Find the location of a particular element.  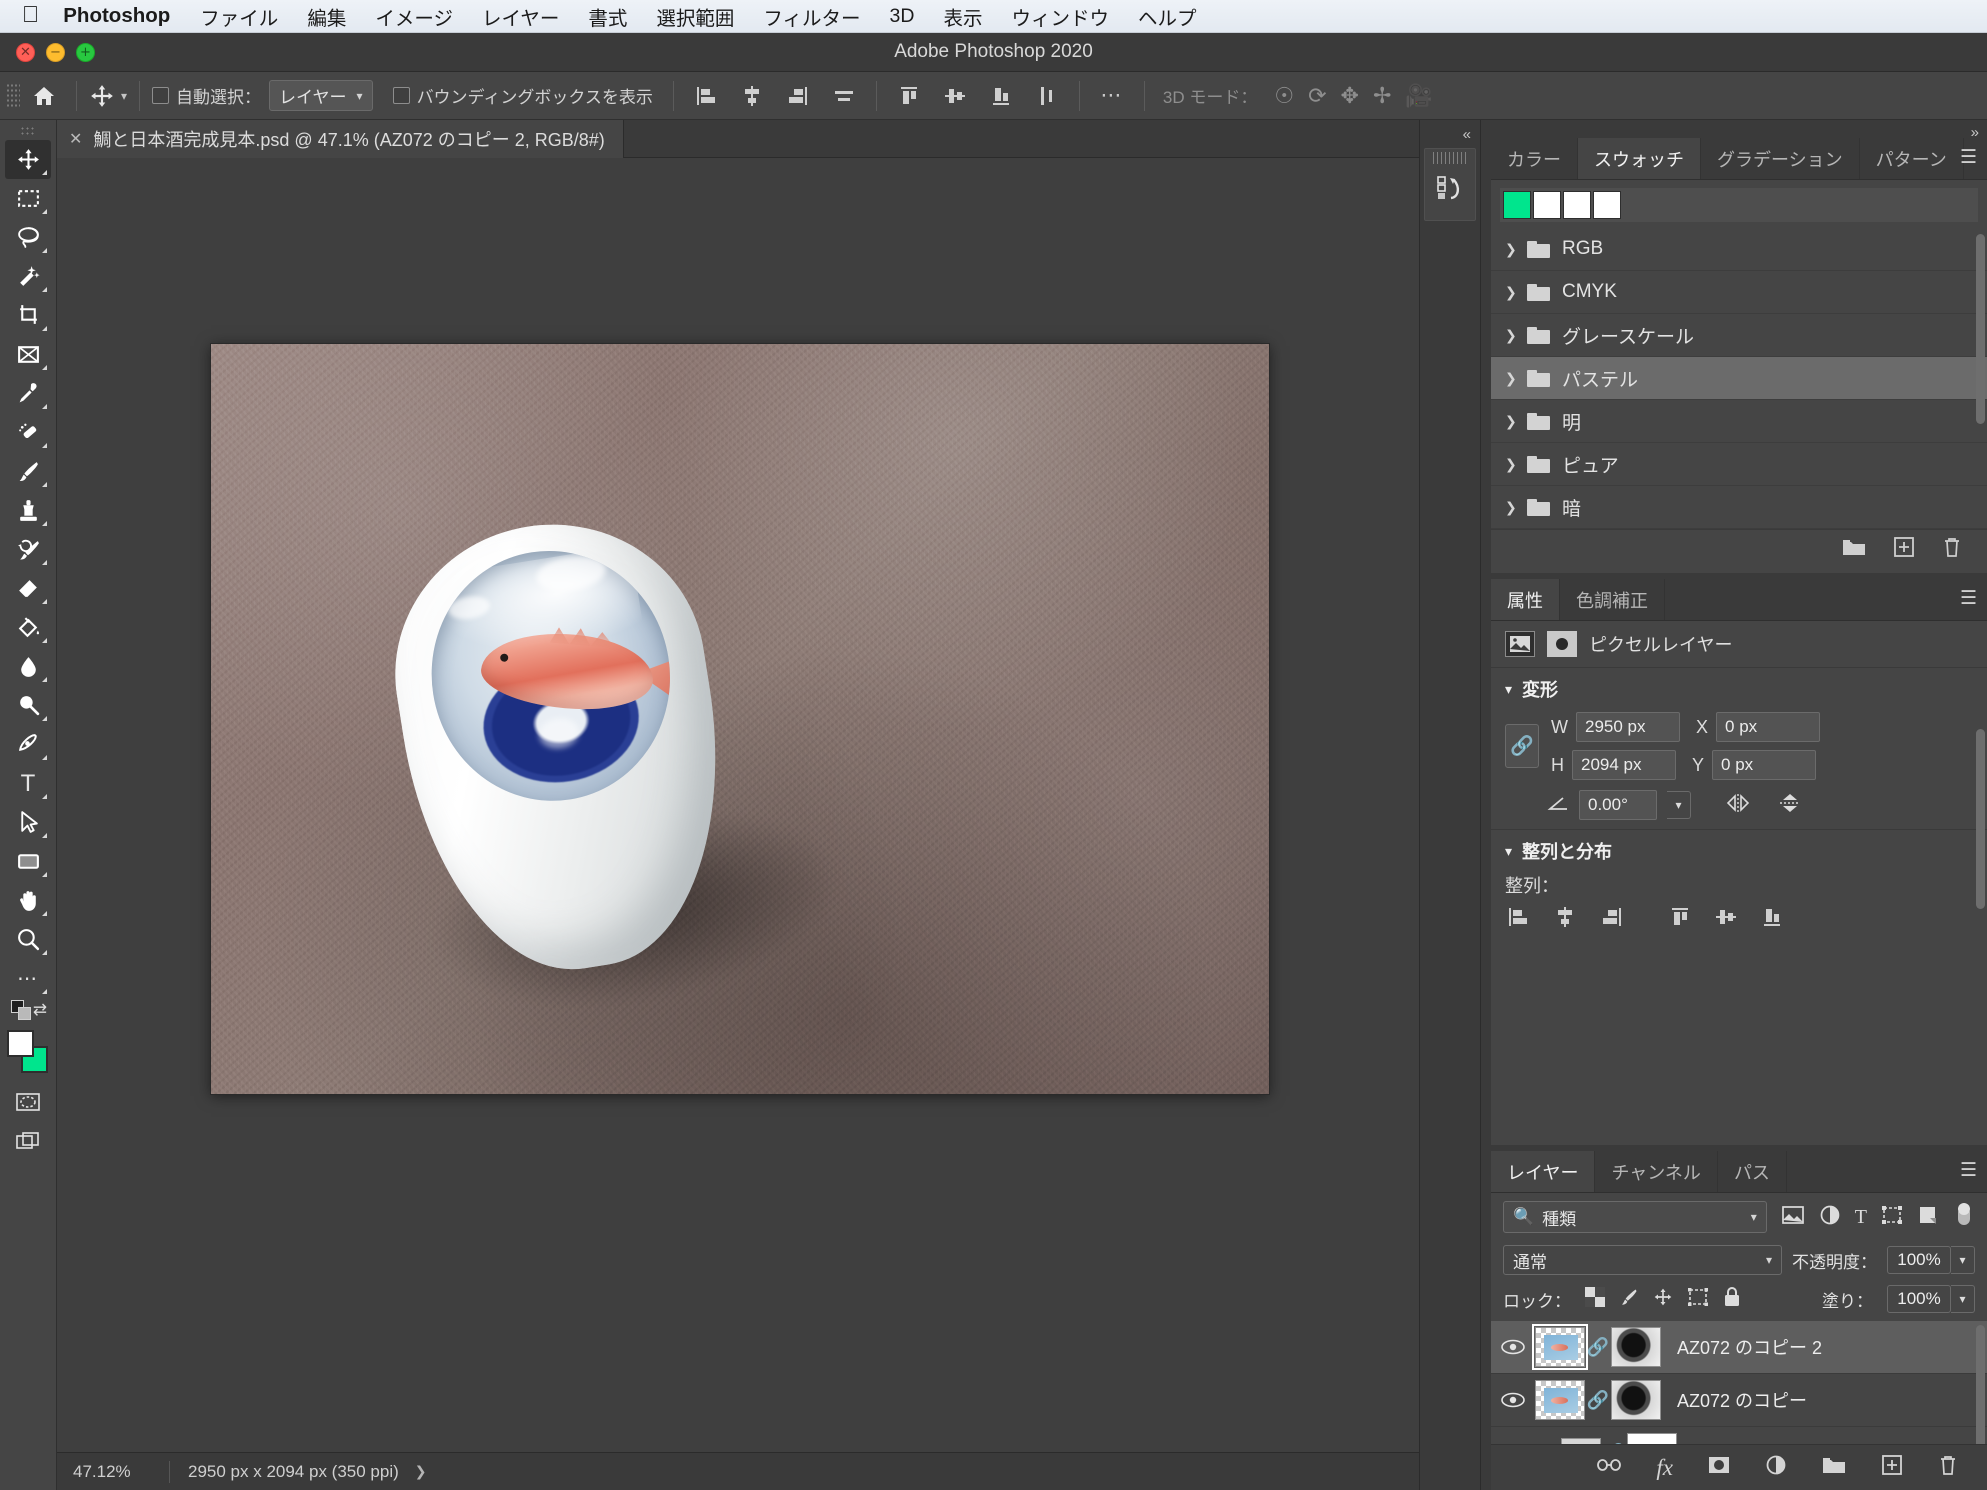

tab-color: カラー is located at coordinates (1534, 158).